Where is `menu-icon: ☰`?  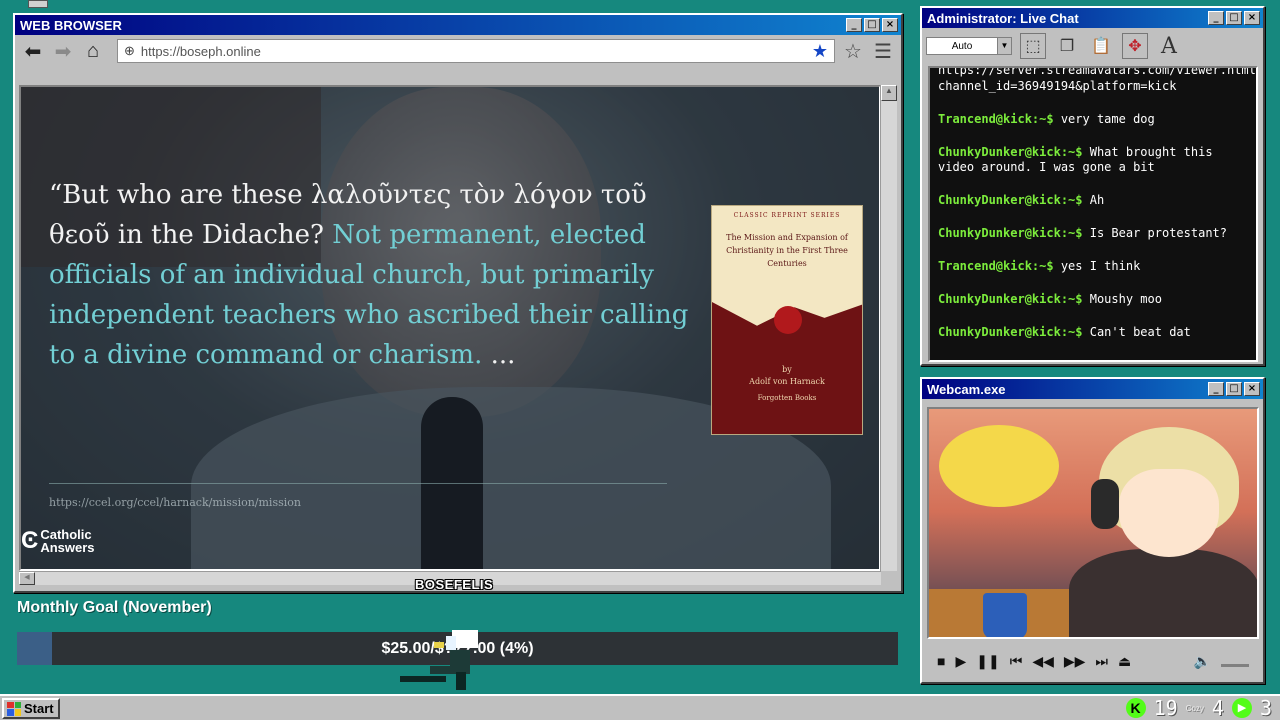 menu-icon: ☰ is located at coordinates (883, 51).